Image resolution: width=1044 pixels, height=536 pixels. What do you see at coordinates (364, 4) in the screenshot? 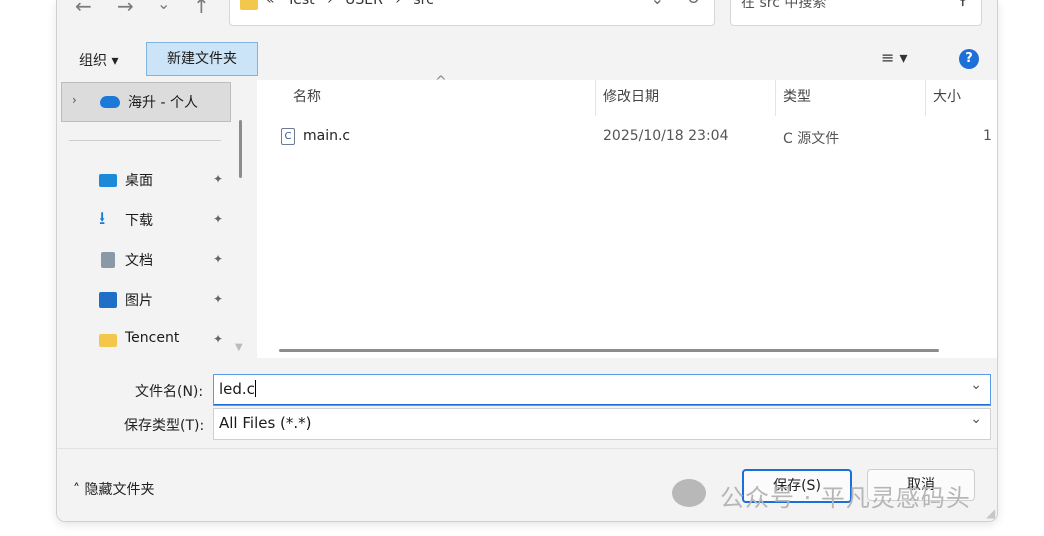
I see `breadcrumb-user: USER` at bounding box center [364, 4].